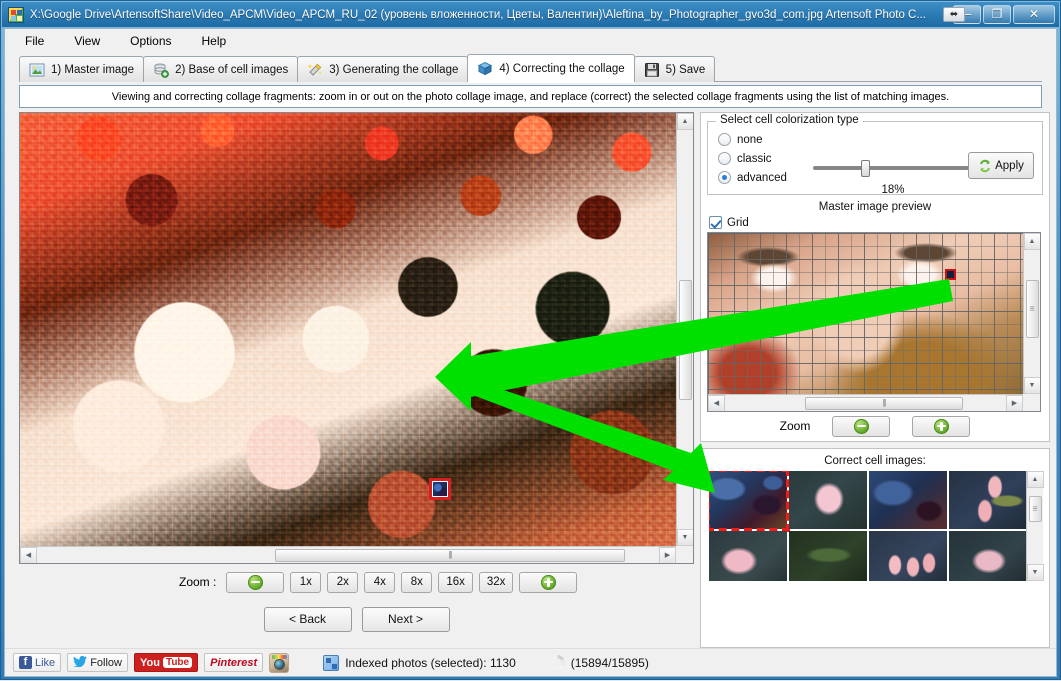 Image resolution: width=1061 pixels, height=681 pixels. I want to click on restore-down-button: ⬌, so click(954, 14).